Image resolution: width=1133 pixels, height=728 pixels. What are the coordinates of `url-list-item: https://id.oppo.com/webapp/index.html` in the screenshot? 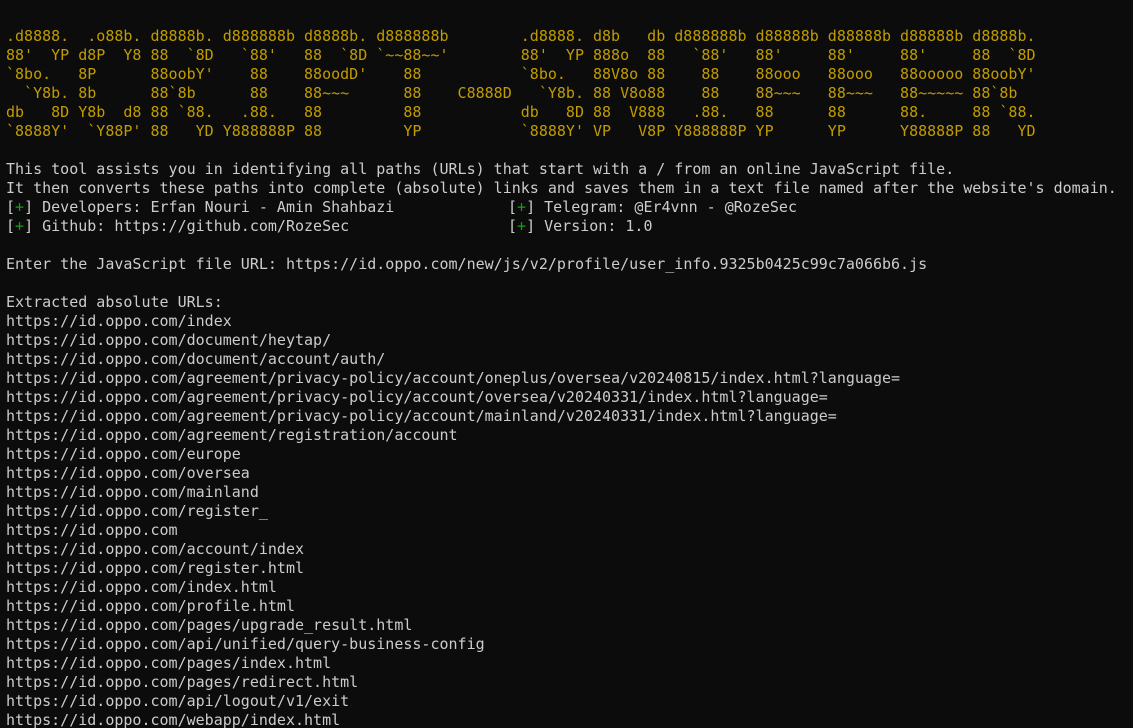 It's located at (173, 719).